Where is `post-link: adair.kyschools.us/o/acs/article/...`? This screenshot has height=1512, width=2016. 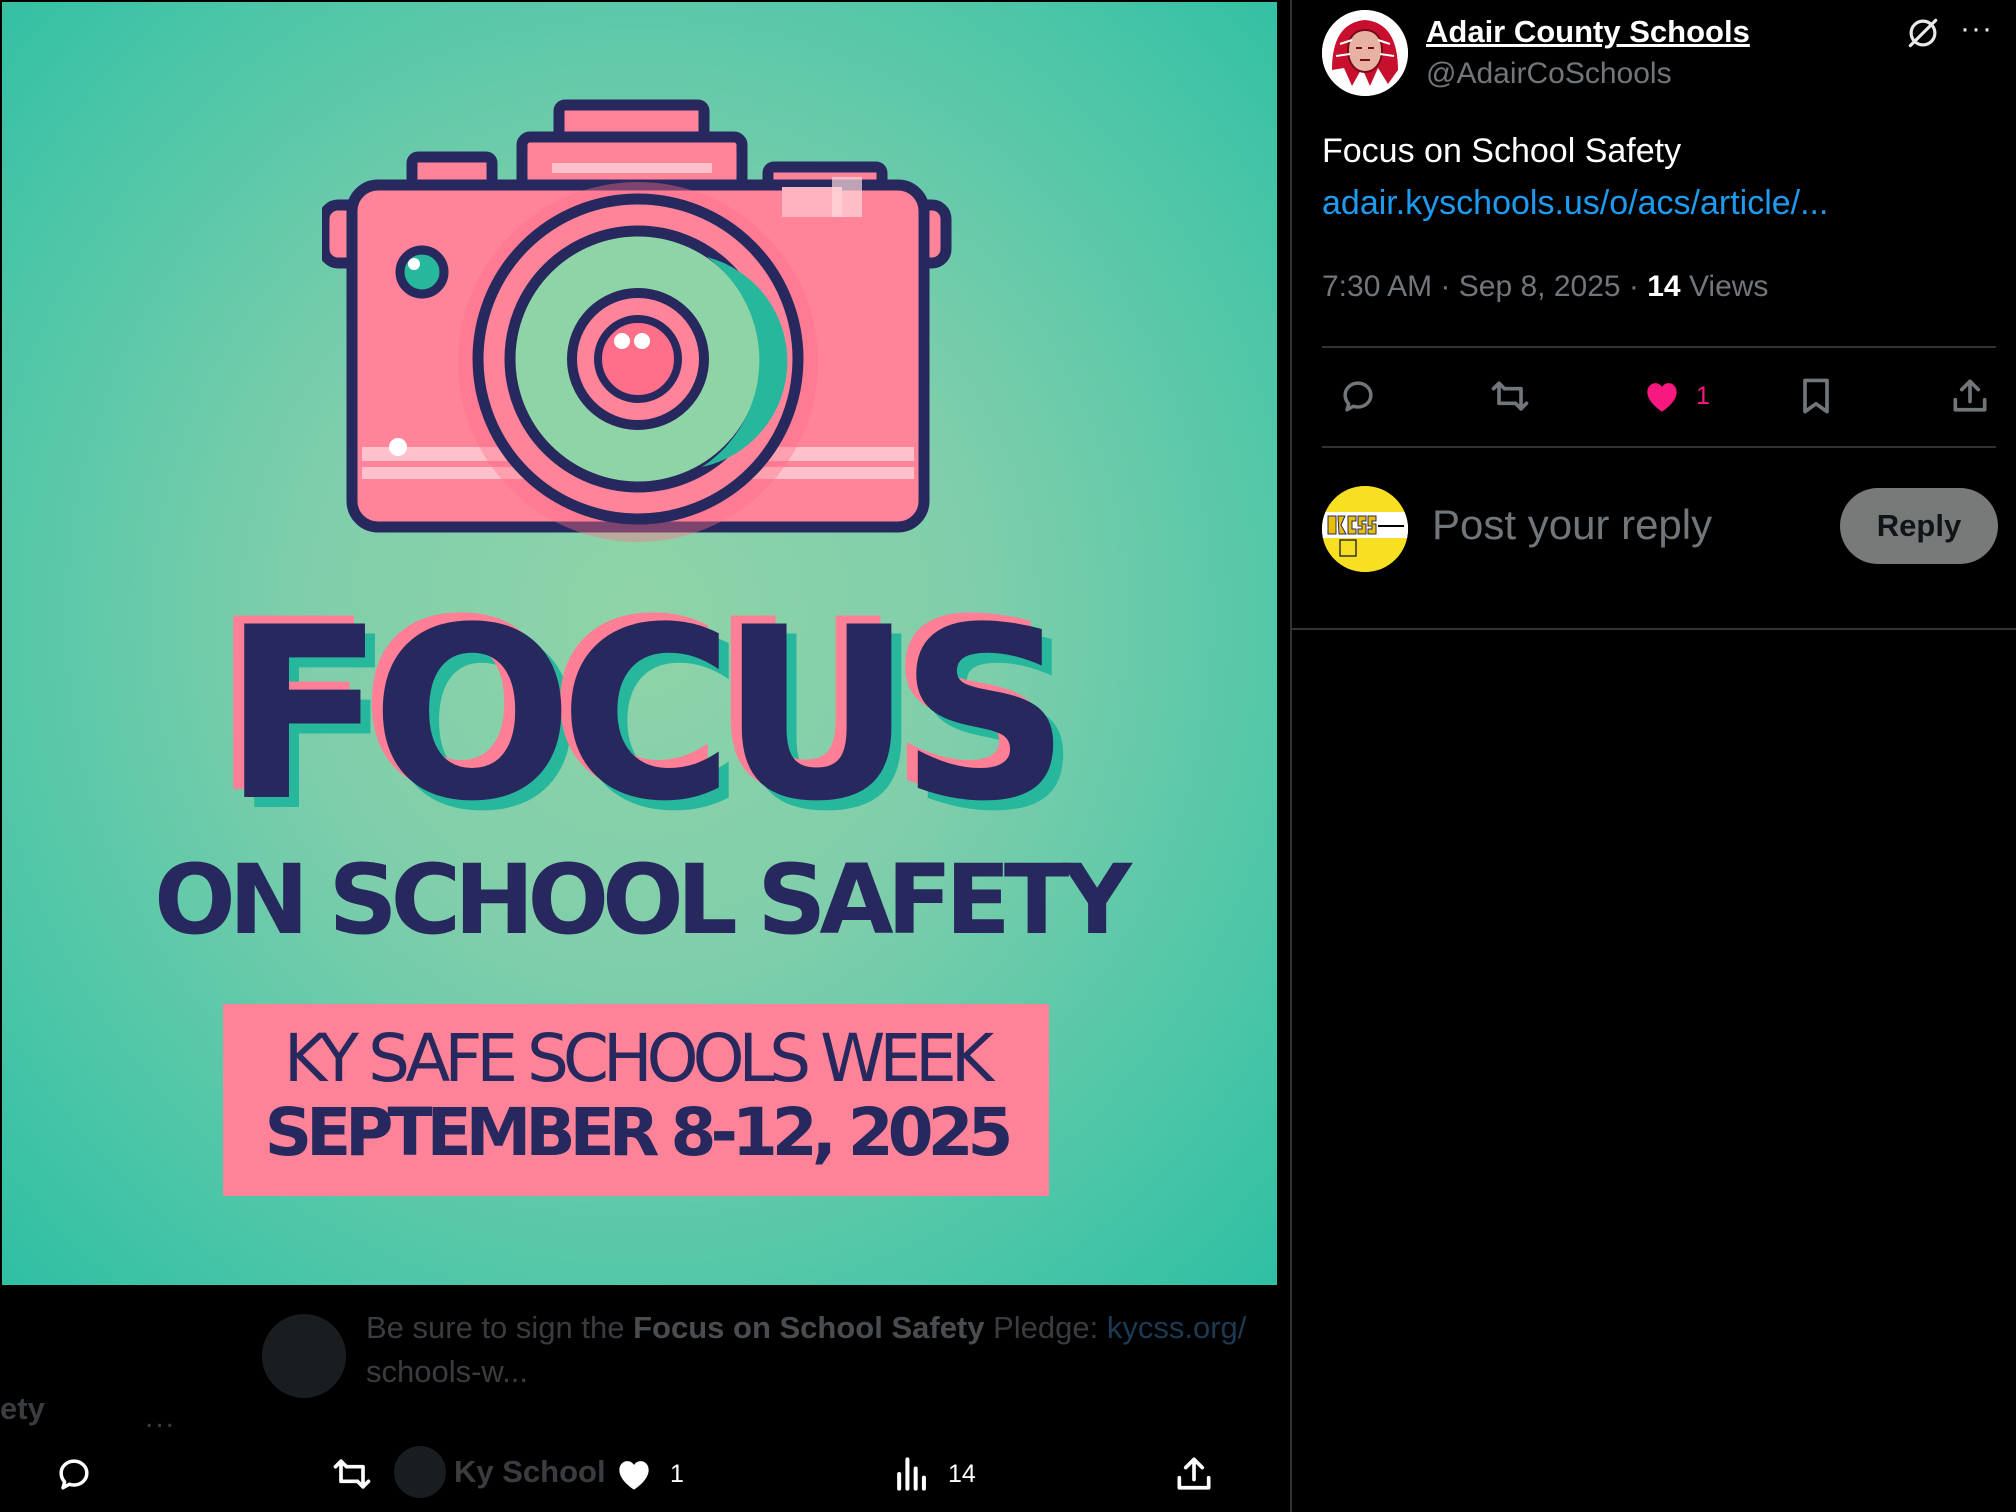 post-link: adair.kyschools.us/o/acs/article/... is located at coordinates (1575, 203).